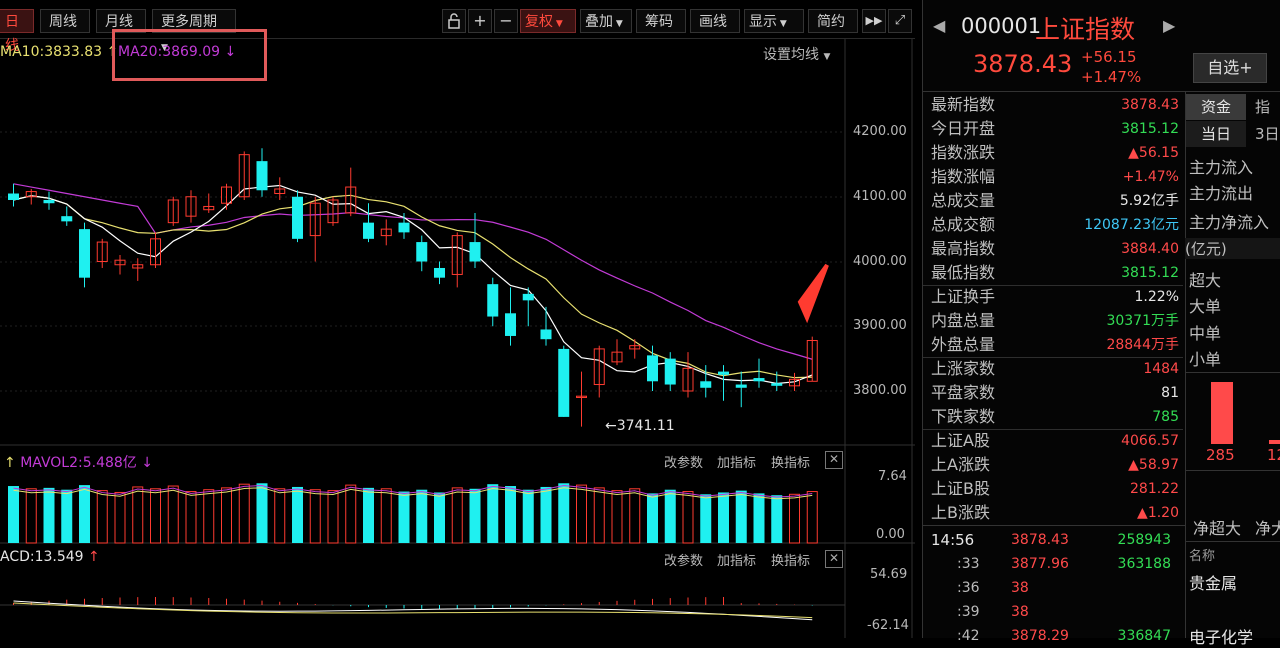 This screenshot has width=1280, height=648. I want to click on sector-row: 贵金属, so click(1213, 582).